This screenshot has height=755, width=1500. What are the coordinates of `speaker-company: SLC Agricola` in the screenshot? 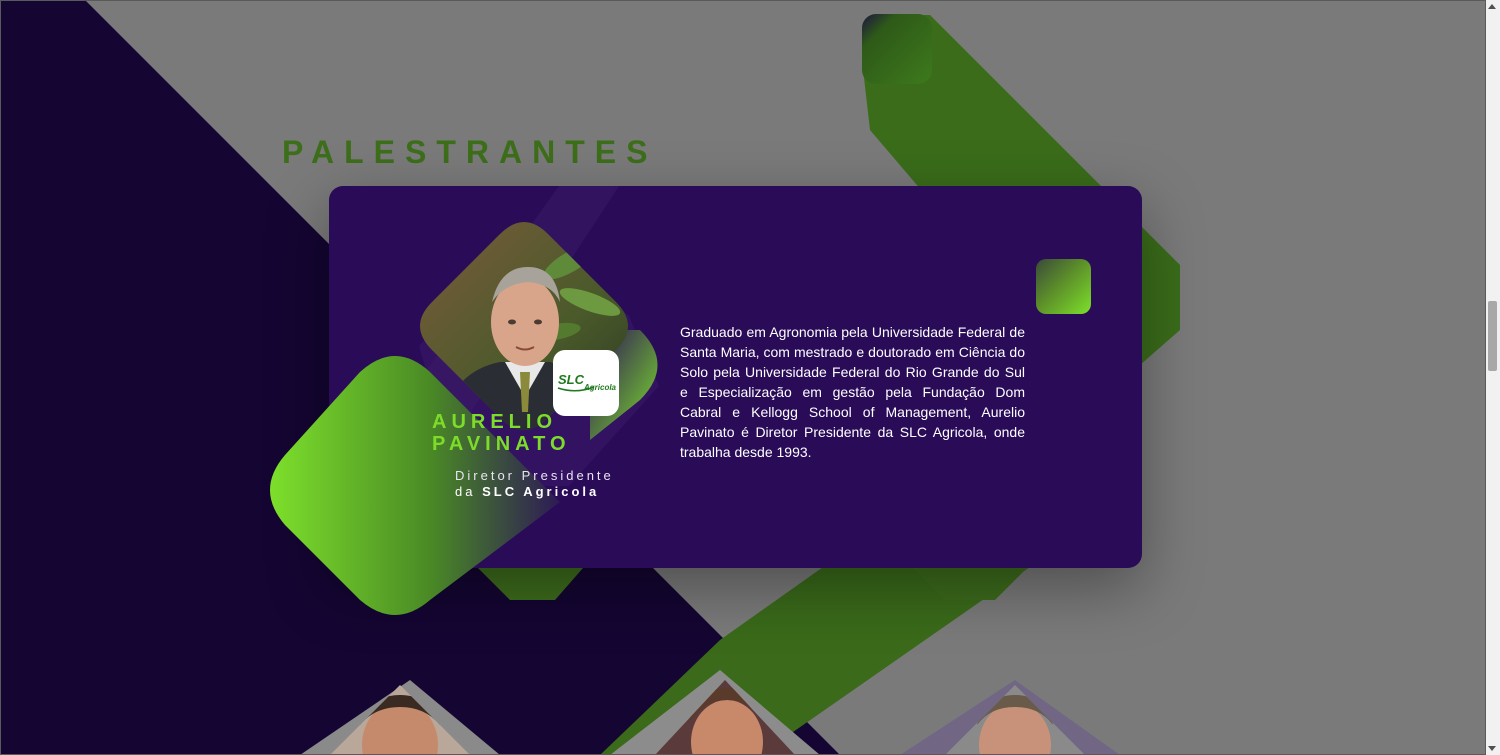 It's located at (541, 491).